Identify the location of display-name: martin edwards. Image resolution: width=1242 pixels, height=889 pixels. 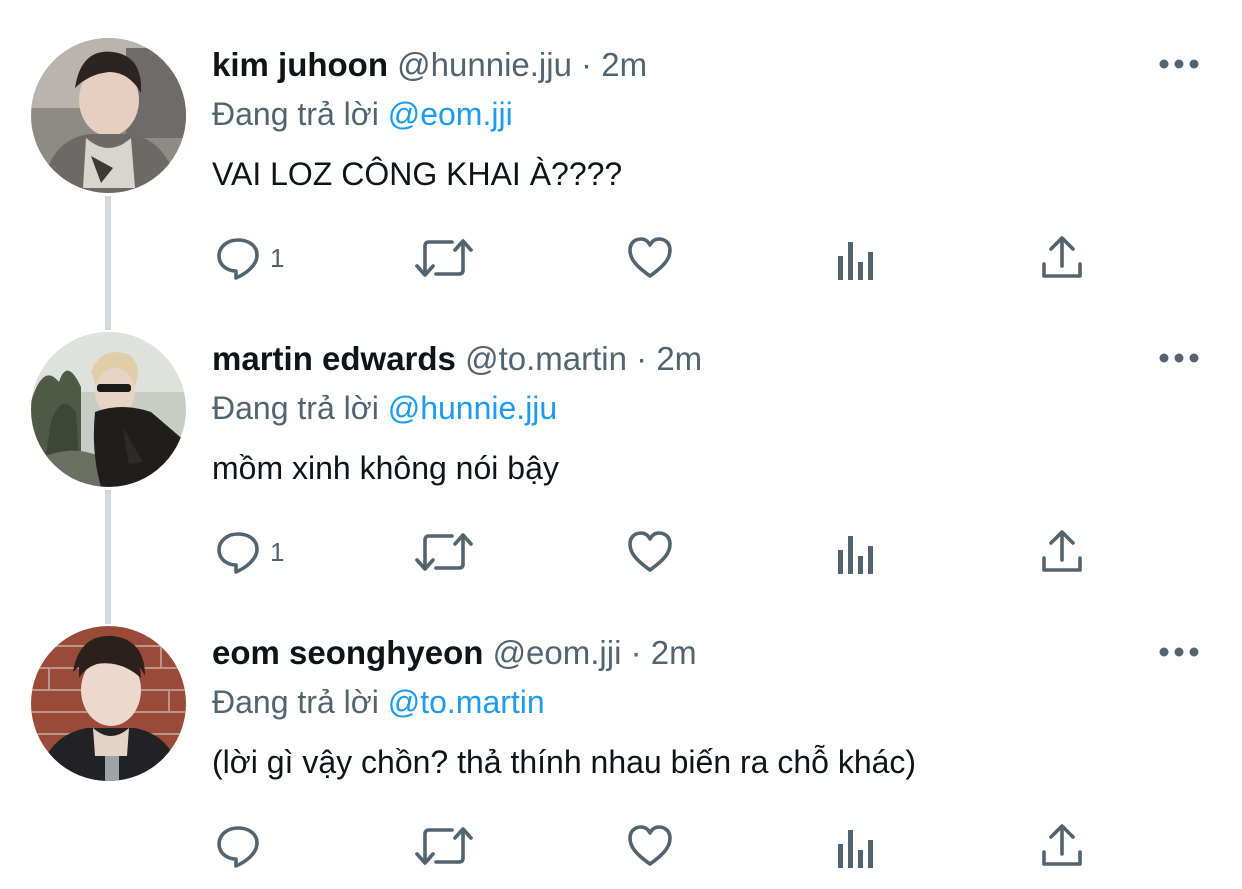
(334, 358).